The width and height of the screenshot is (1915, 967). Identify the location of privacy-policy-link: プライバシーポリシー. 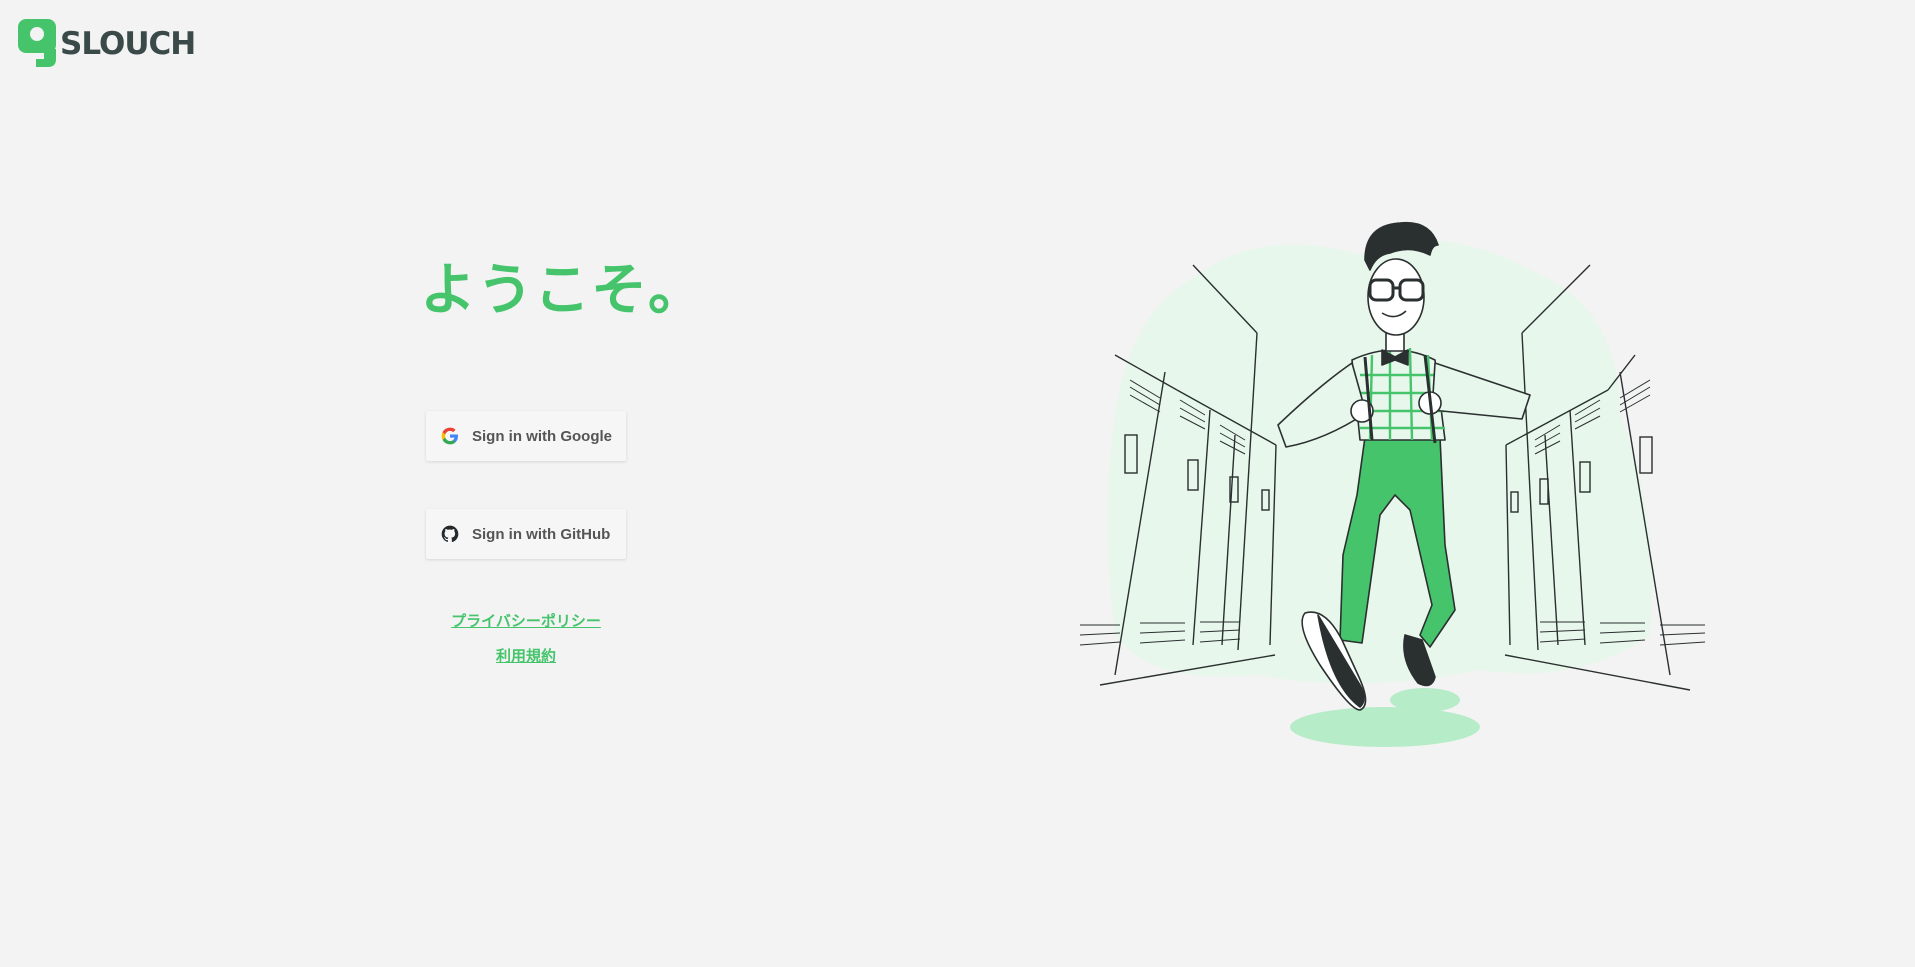
(526, 620).